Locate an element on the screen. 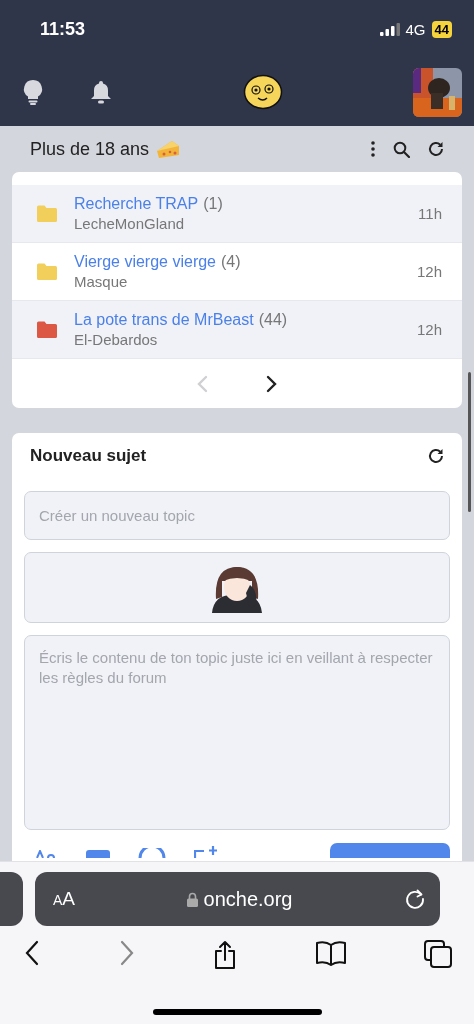  topic-author: Masque is located at coordinates (101, 281).